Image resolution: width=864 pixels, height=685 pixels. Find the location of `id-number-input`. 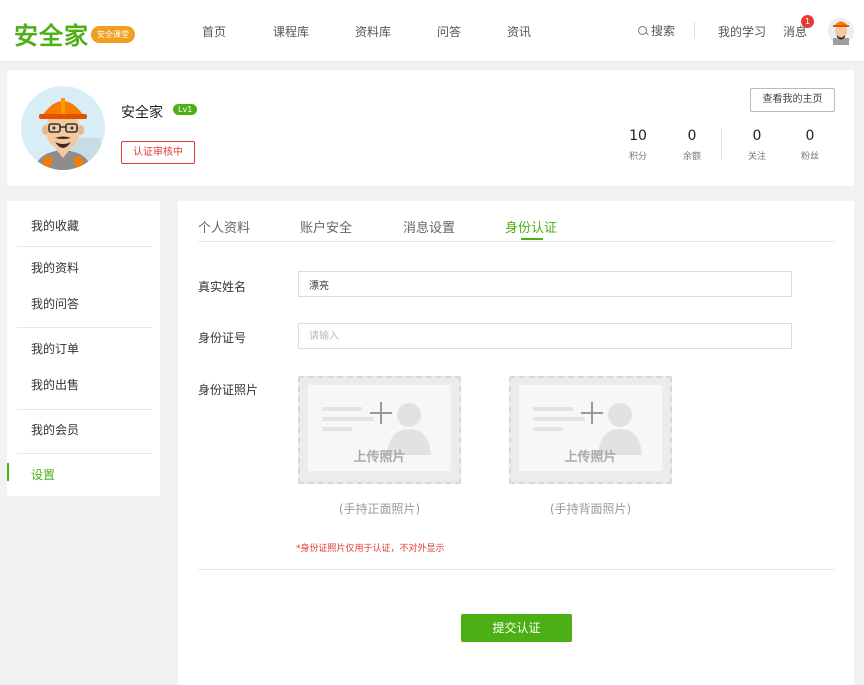

id-number-input is located at coordinates (545, 336).